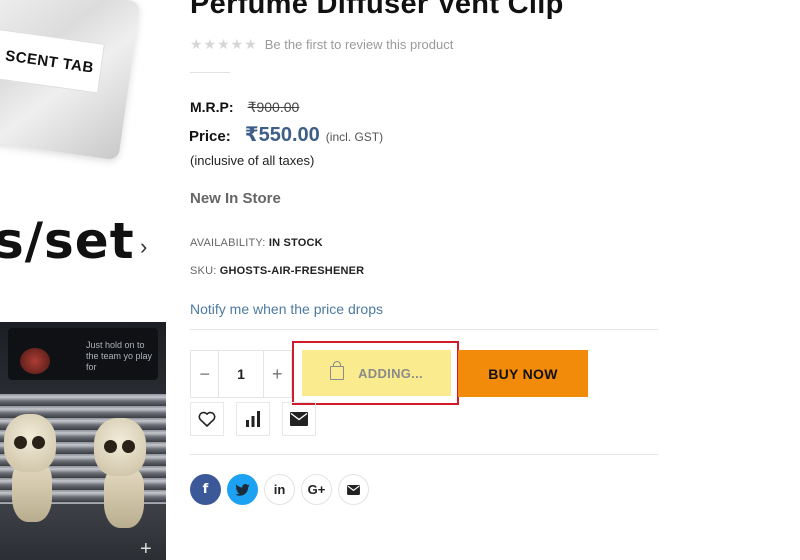 Image resolution: width=800 pixels, height=560 pixels. Describe the element at coordinates (146, 549) in the screenshot. I see `zoom-icon: +` at that location.